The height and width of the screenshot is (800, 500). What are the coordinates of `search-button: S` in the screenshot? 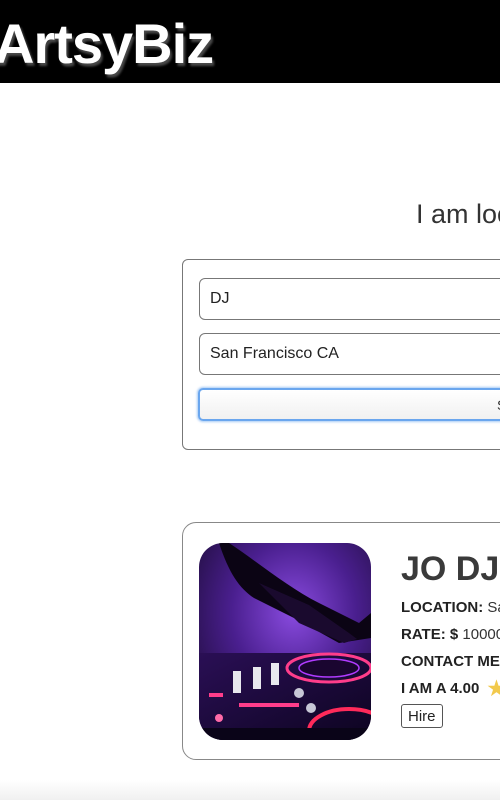 It's located at (349, 404).